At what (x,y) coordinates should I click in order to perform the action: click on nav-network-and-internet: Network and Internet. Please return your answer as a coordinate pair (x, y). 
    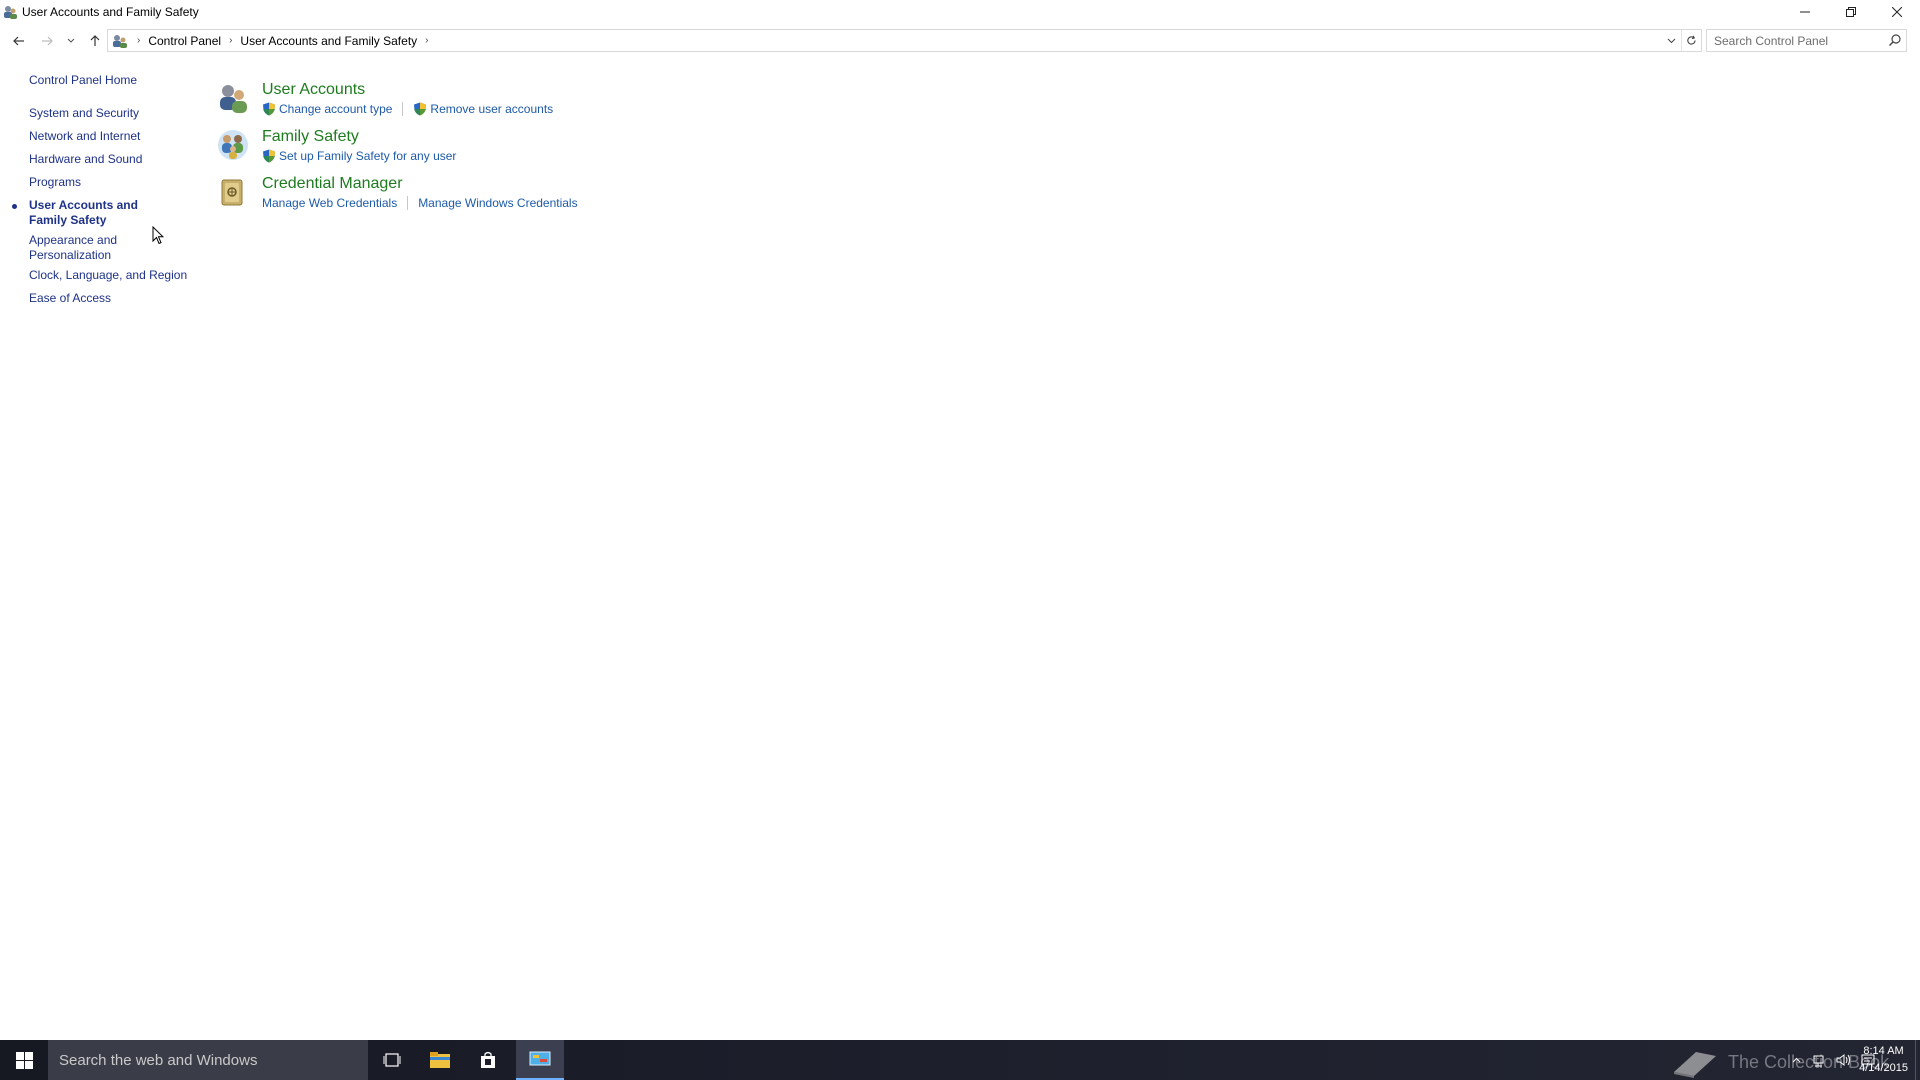
    Looking at the image, I should click on (109, 136).